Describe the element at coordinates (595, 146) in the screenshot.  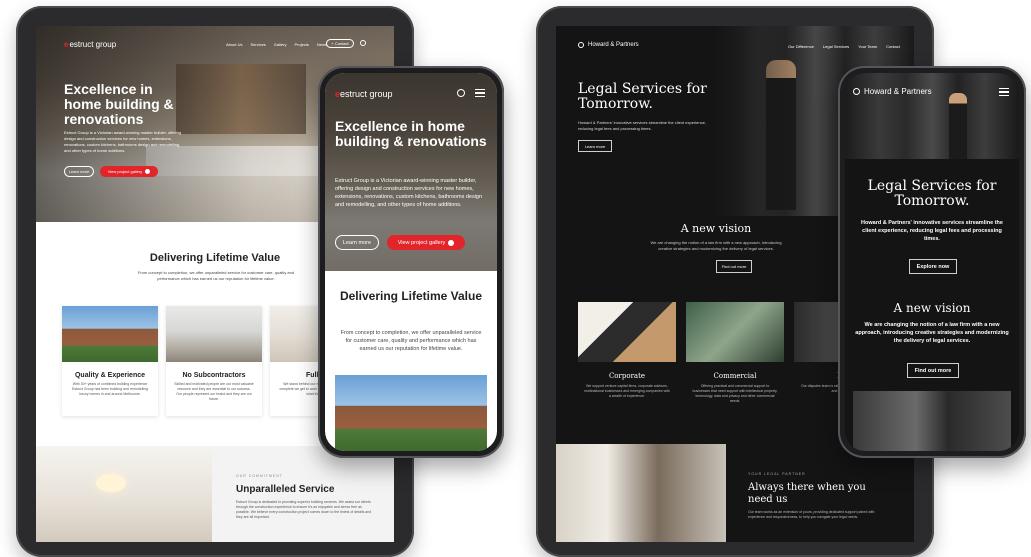
I see `legal-learn-more-button: Learn more` at that location.